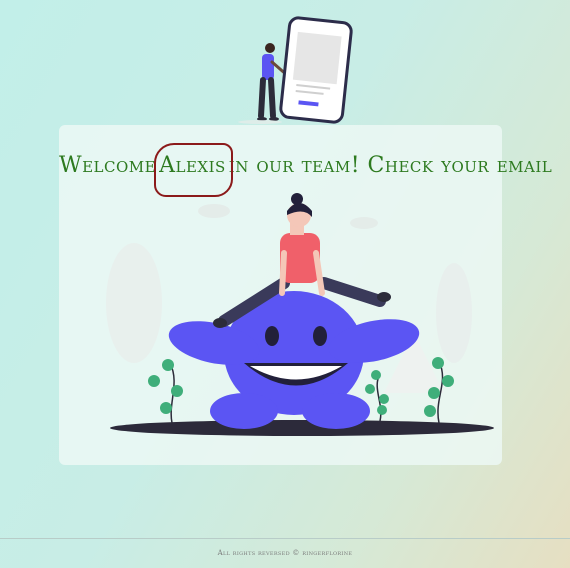 The image size is (570, 568). I want to click on person-shirt, so click(268, 67).